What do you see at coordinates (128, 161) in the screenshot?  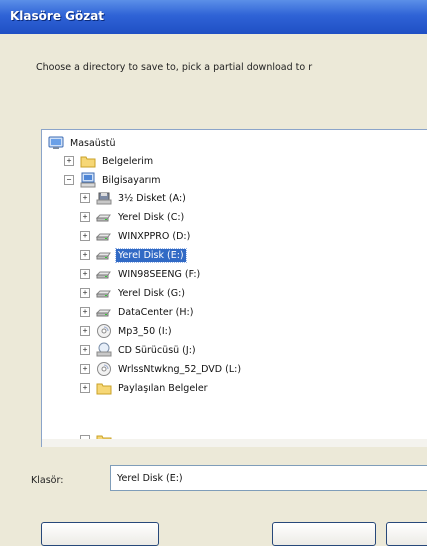 I see `tree-item-label: Belgelerim` at bounding box center [128, 161].